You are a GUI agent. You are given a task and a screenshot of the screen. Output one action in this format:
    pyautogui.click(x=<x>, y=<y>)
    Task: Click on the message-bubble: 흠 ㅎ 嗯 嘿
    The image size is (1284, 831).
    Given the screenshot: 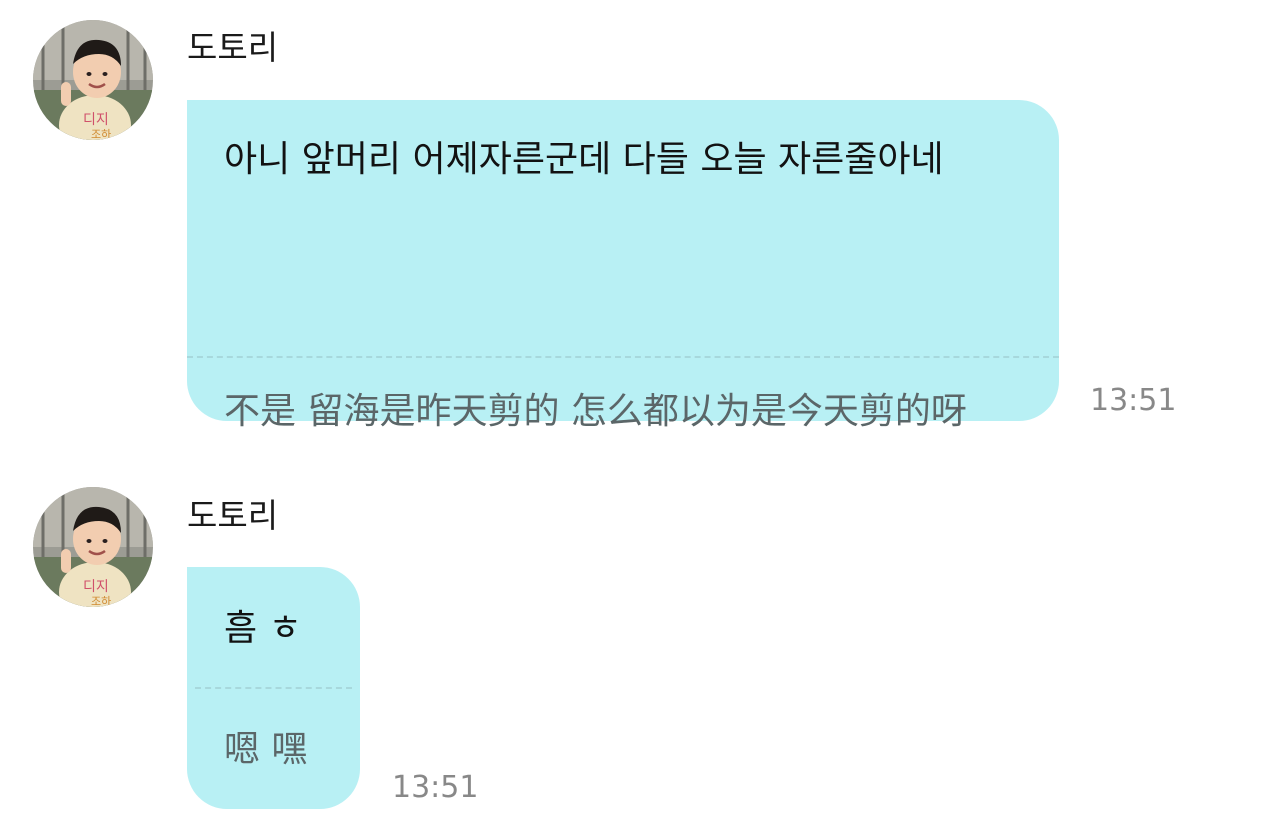 What is the action you would take?
    pyautogui.click(x=273, y=688)
    